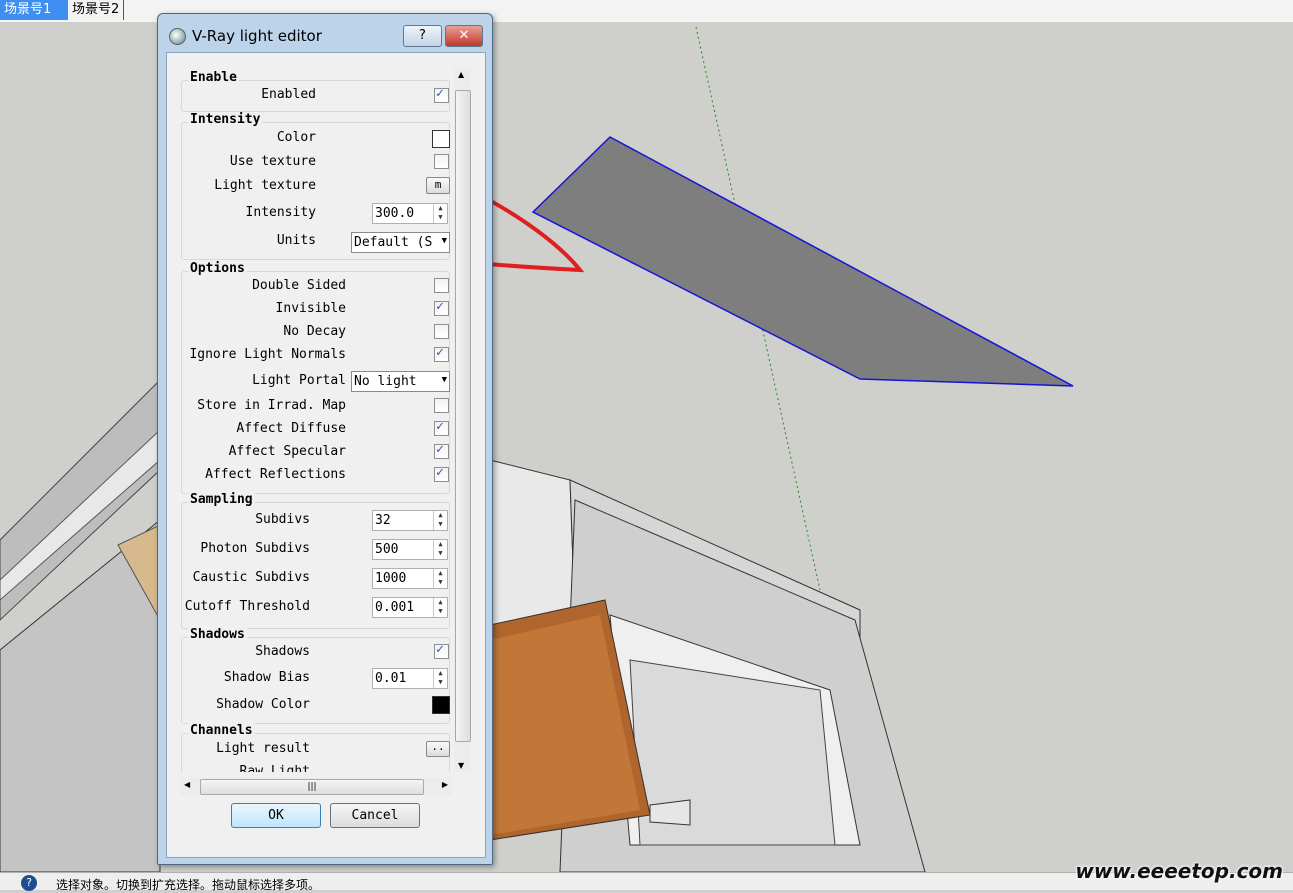 Image resolution: width=1293 pixels, height=893 pixels. What do you see at coordinates (393, 242) in the screenshot?
I see `units-value: Default (S` at bounding box center [393, 242].